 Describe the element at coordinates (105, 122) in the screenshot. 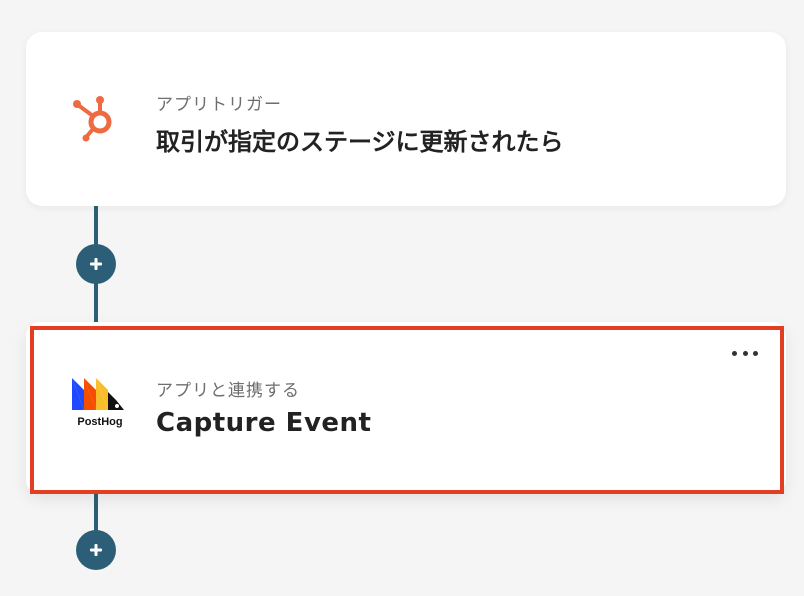

I see `hubspot-icon` at that location.